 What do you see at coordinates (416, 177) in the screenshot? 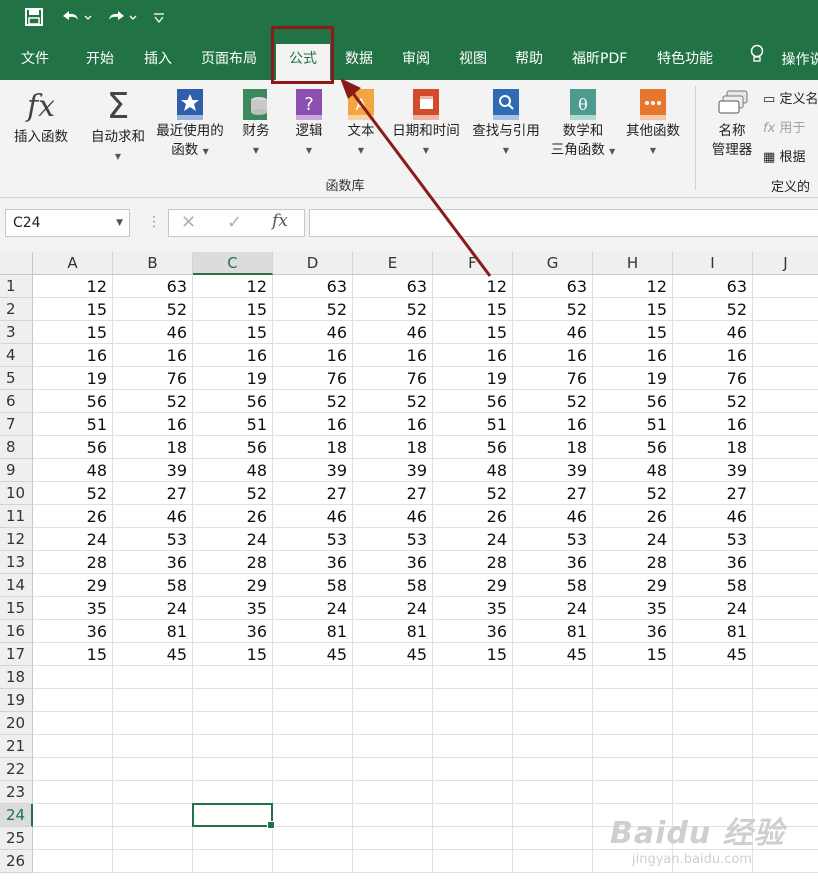
I see `callout-arrow` at bounding box center [416, 177].